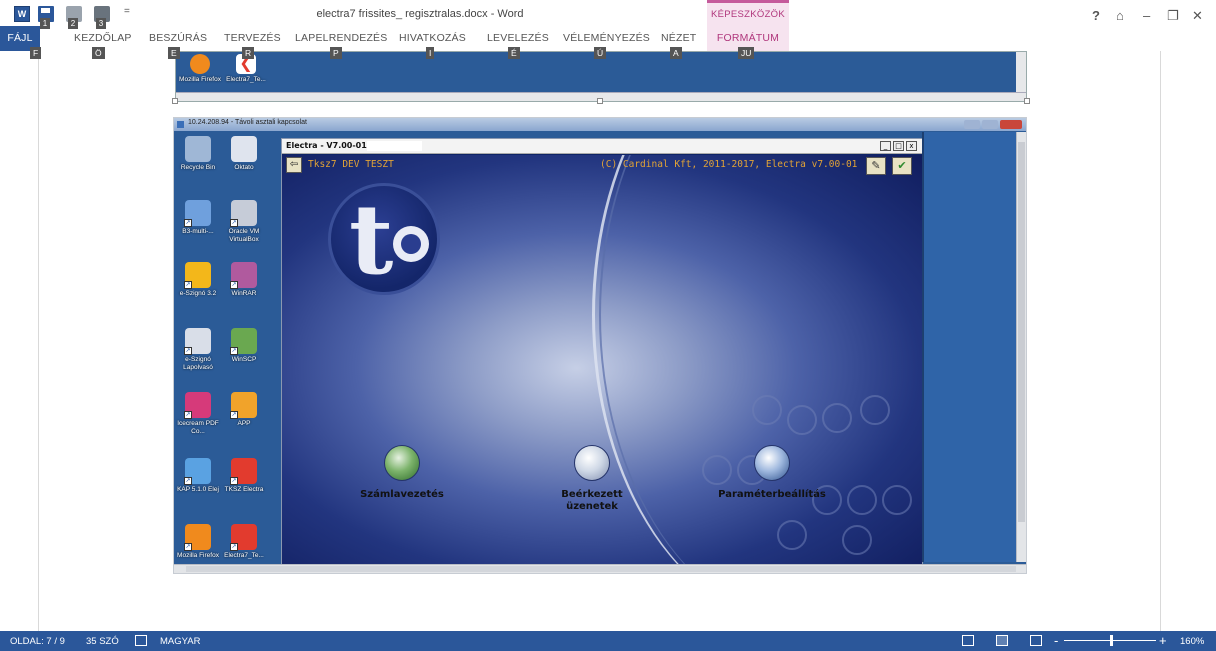 Image resolution: width=1216 pixels, height=651 pixels. What do you see at coordinates (178, 38) in the screenshot?
I see `tab-insert: BESZÚRÁS` at bounding box center [178, 38].